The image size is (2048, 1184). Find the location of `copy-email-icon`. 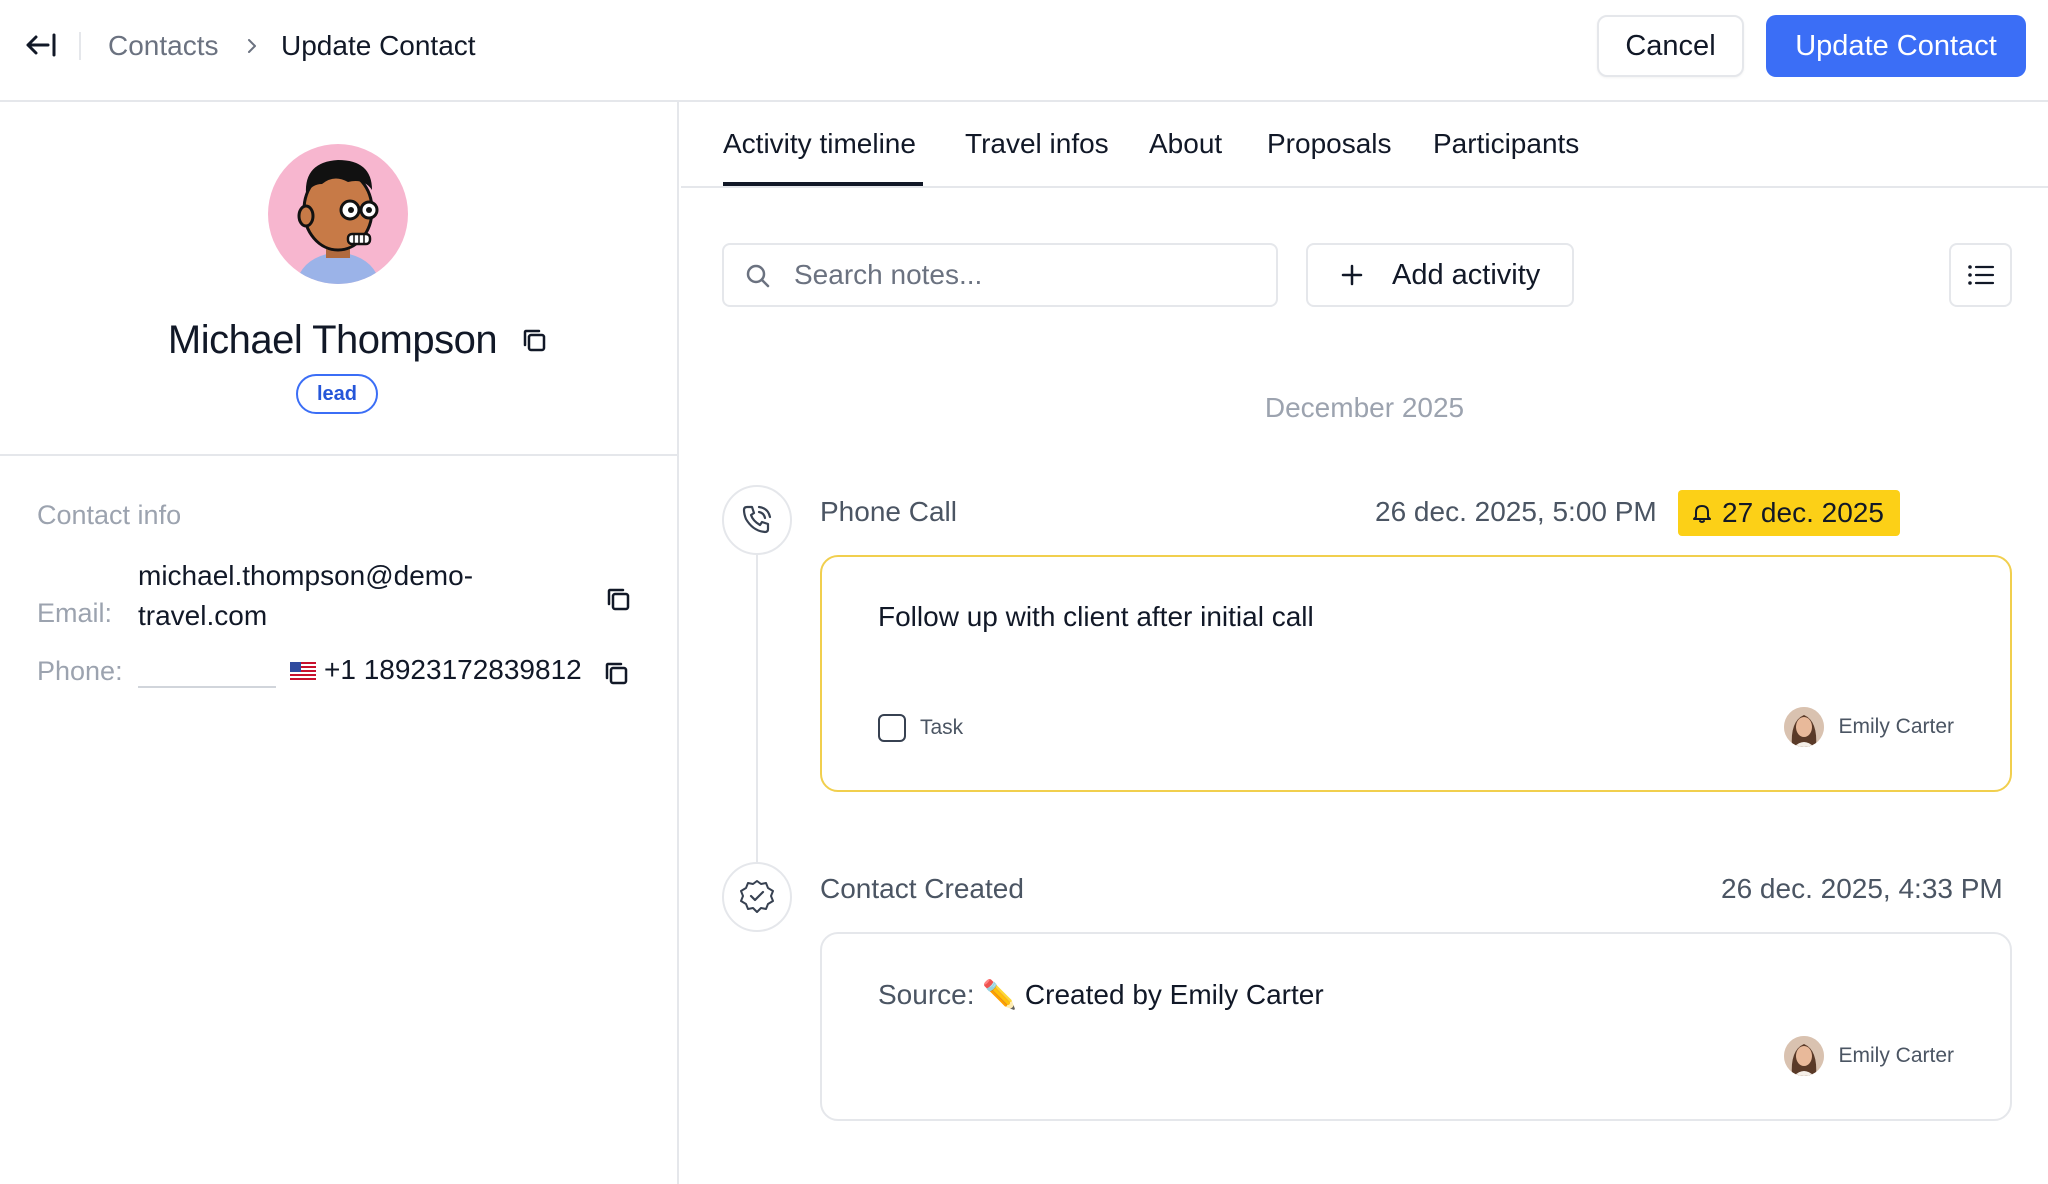

copy-email-icon is located at coordinates (618, 599).